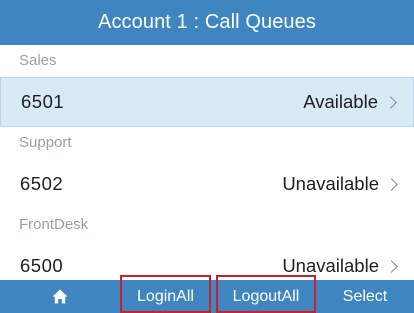 The image size is (414, 313). Describe the element at coordinates (43, 101) in the screenshot. I see `queue-number: 6501` at that location.